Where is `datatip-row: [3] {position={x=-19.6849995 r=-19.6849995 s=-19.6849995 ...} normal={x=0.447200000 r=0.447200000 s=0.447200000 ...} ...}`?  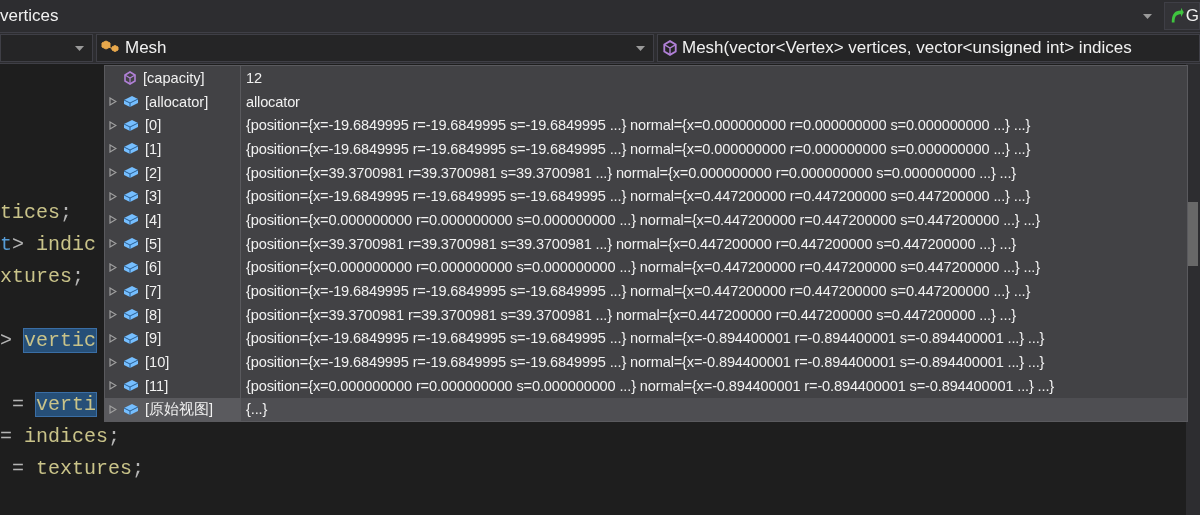 datatip-row: [3] {position={x=-19.6849995 r=-19.6849995 s=-19.6849995 ...} normal={x=0.447200000 r=0.447200000 s=0.447200000 ...} ...} is located at coordinates (646, 196).